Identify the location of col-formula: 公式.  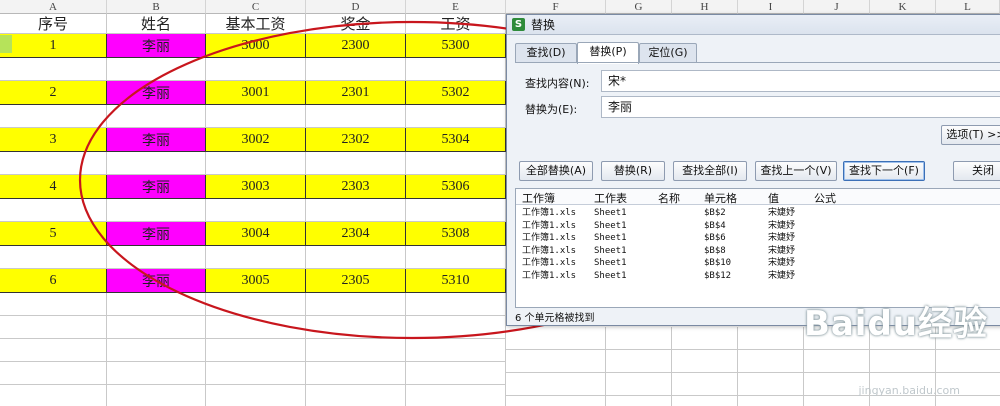
(825, 198).